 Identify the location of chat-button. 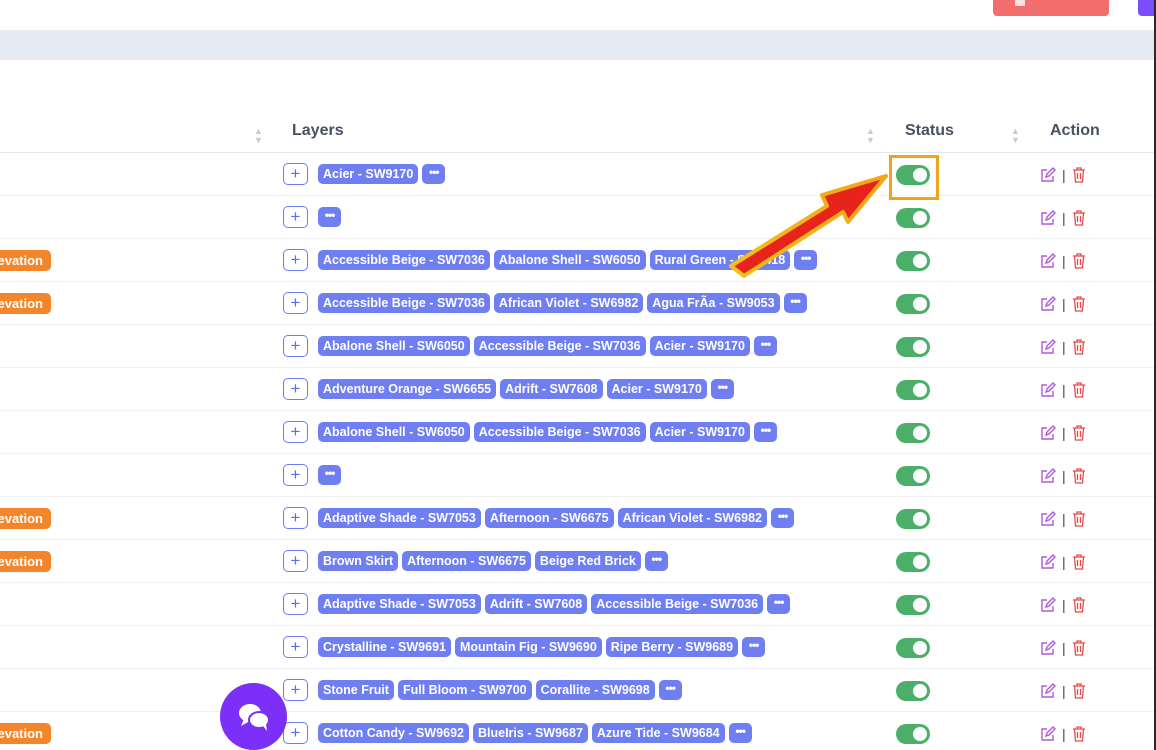
(253, 716).